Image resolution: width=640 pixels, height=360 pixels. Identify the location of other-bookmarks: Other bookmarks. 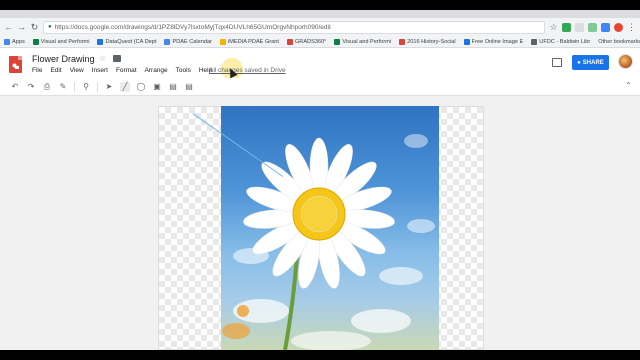
(619, 42).